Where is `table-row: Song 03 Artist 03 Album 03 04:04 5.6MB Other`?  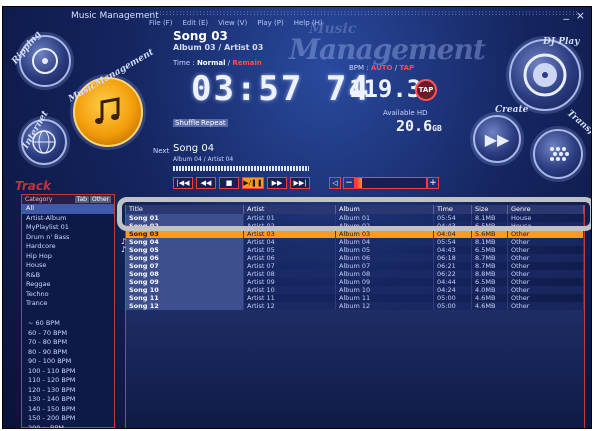
table-row: Song 03 Artist 03 Album 03 04:04 5.6MB Other is located at coordinates (355, 234).